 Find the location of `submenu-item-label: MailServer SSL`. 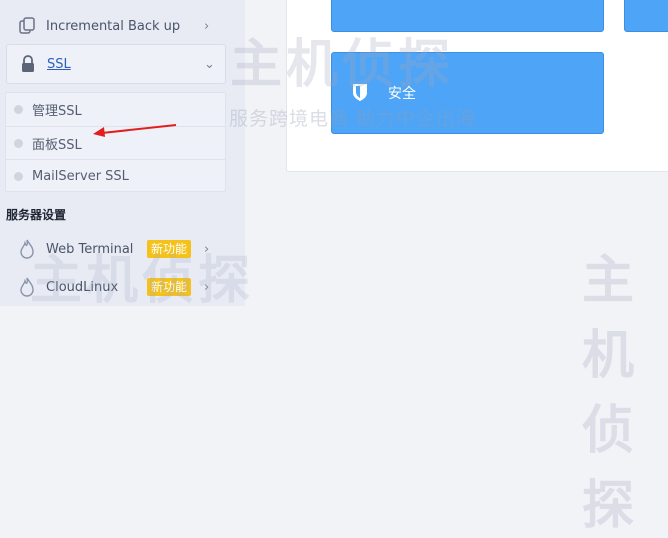

submenu-item-label: MailServer SSL is located at coordinates (80, 176).